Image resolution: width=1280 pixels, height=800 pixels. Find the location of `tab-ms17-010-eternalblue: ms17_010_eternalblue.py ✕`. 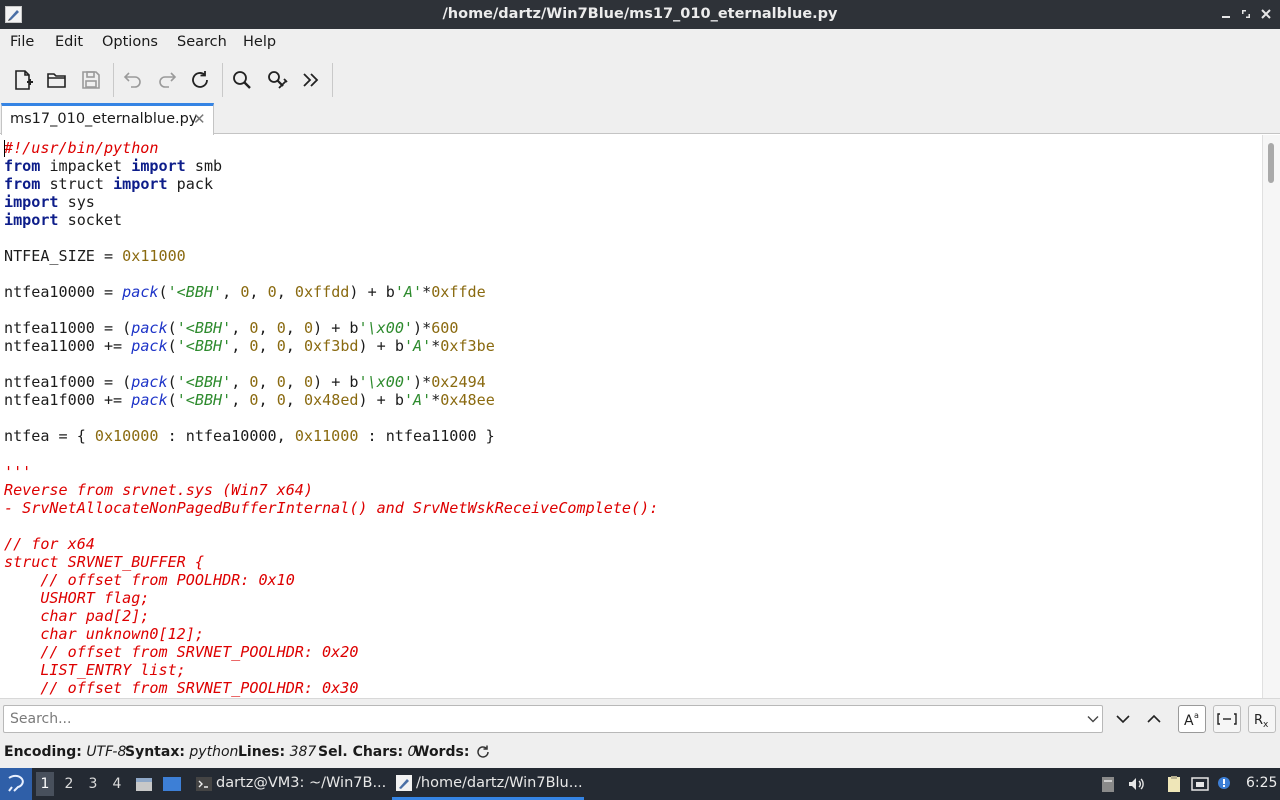

tab-ms17-010-eternalblue: ms17_010_eternalblue.py ✕ is located at coordinates (107, 119).